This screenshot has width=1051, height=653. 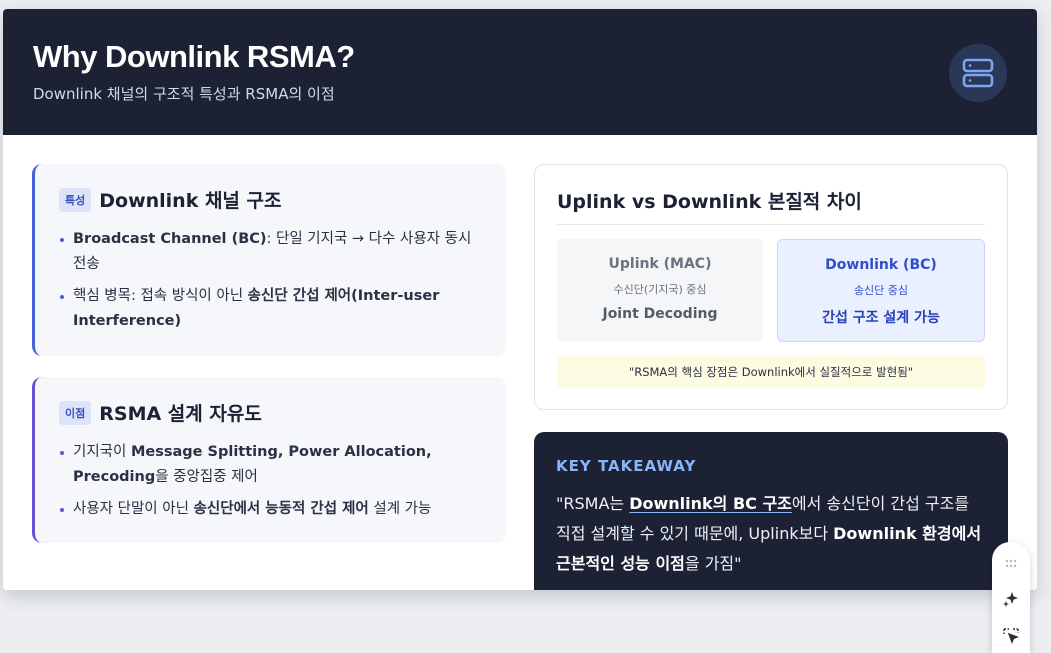 I want to click on list-item: 사용자 단말이 아닌 송신단에서 능동적 간섭 제어 설계 가능, so click(x=270, y=509).